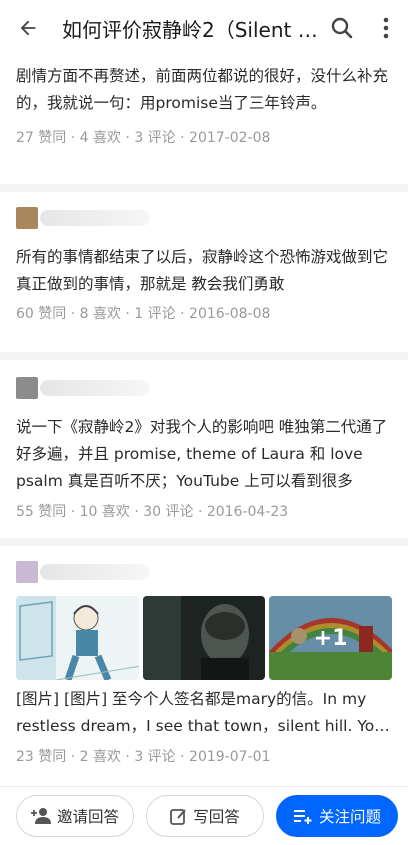 This screenshot has width=408, height=845. Describe the element at coordinates (178, 816) in the screenshot. I see `edit-icon` at that location.